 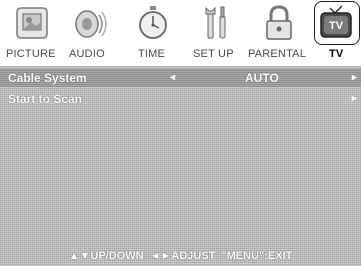 I want to click on tv-icon-text: TV, so click(x=336, y=26).